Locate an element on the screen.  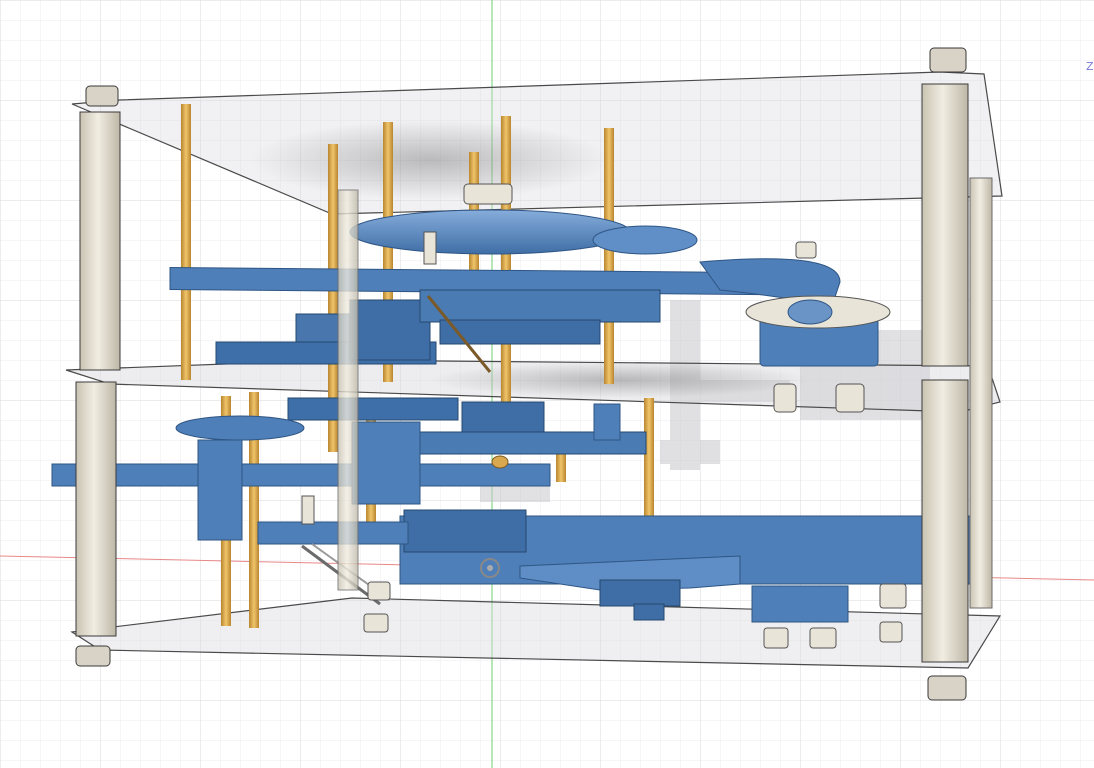
standoff-bottom-left is located at coordinates (96, 509).